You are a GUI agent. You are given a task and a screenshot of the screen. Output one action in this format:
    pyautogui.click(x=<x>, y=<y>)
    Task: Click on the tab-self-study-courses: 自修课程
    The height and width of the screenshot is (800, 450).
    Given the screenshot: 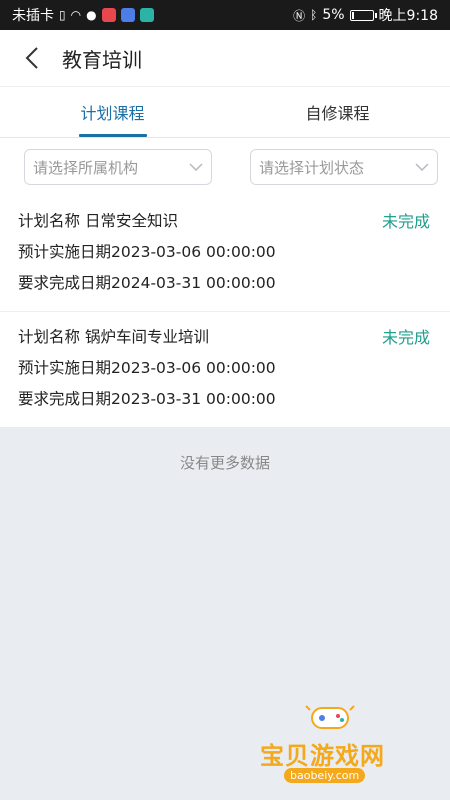 What is the action you would take?
    pyautogui.click(x=337, y=112)
    